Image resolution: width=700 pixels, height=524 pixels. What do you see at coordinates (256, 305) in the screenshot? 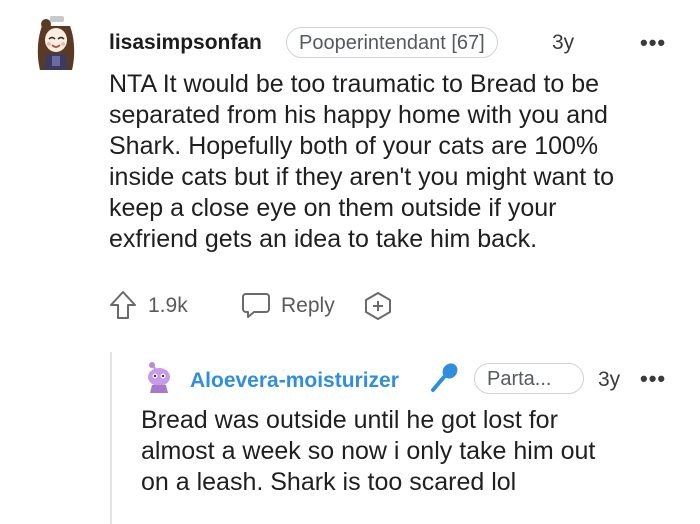
I see `reply-bubble-icon` at bounding box center [256, 305].